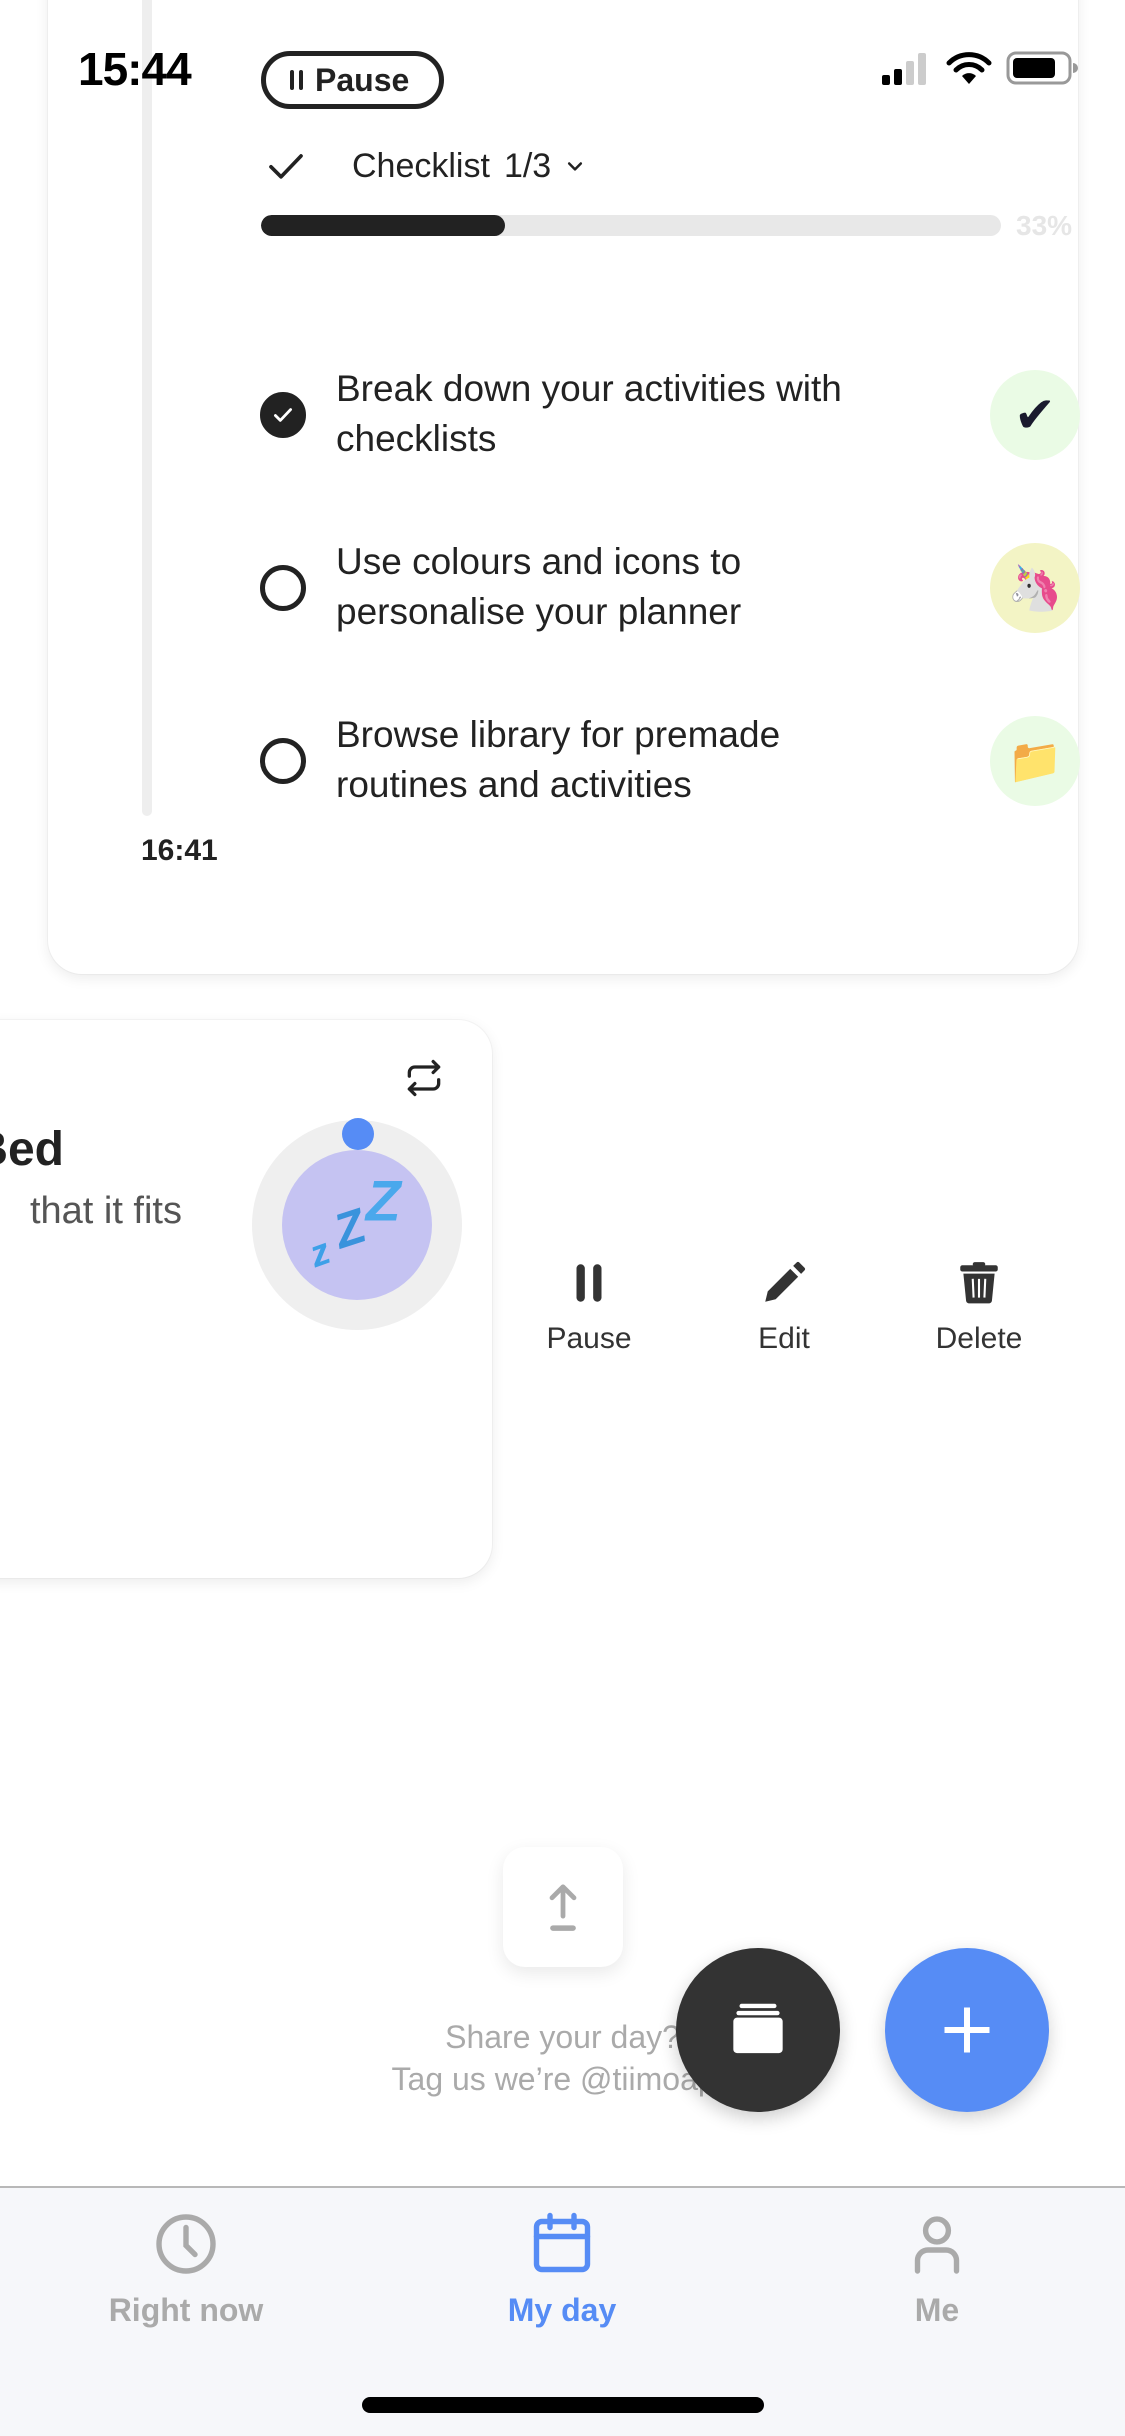 Image resolution: width=1125 pixels, height=2436 pixels. Describe the element at coordinates (979, 1307) in the screenshot. I see `swipe-delete-button: Delete` at that location.